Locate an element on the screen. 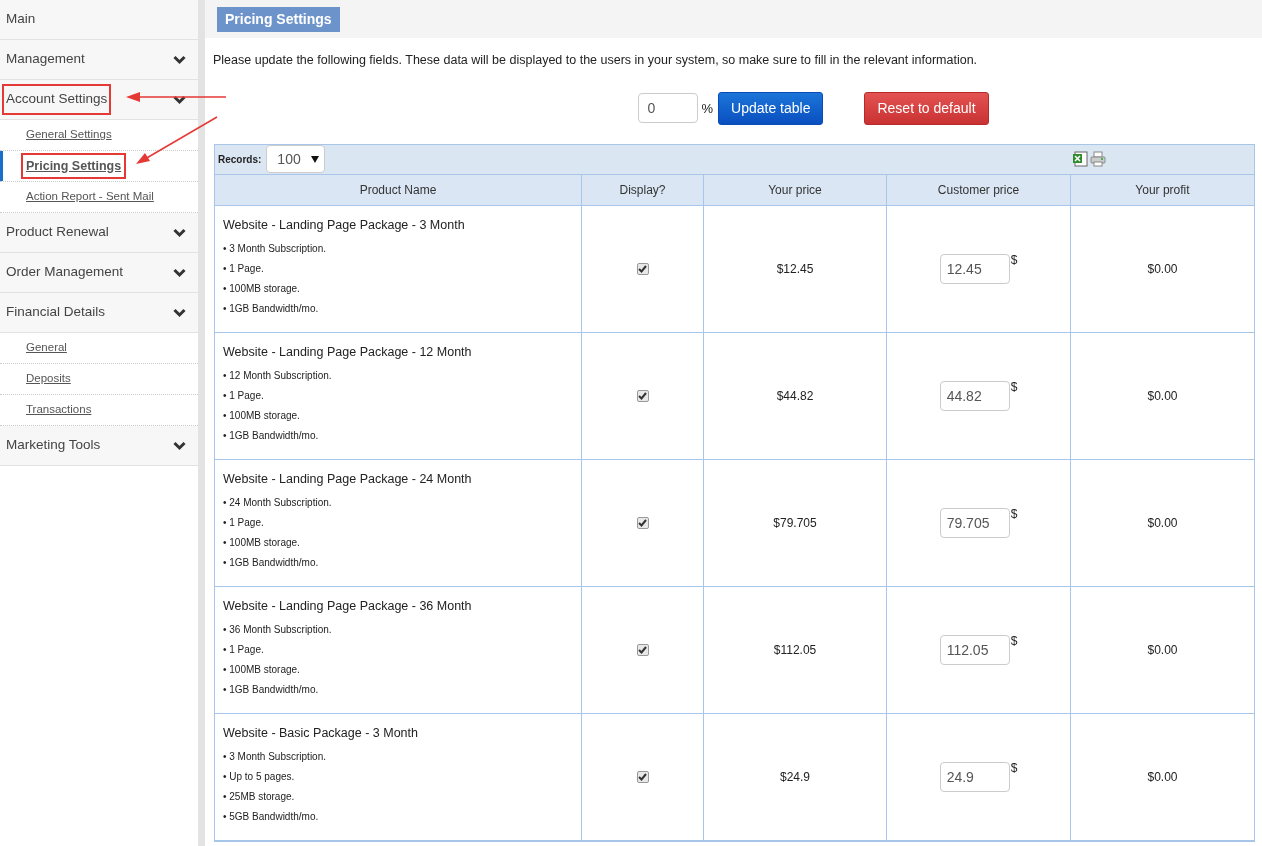 Image resolution: width=1262 pixels, height=846 pixels. product-name: Website - Landing Page Package - 36 Month is located at coordinates (347, 606).